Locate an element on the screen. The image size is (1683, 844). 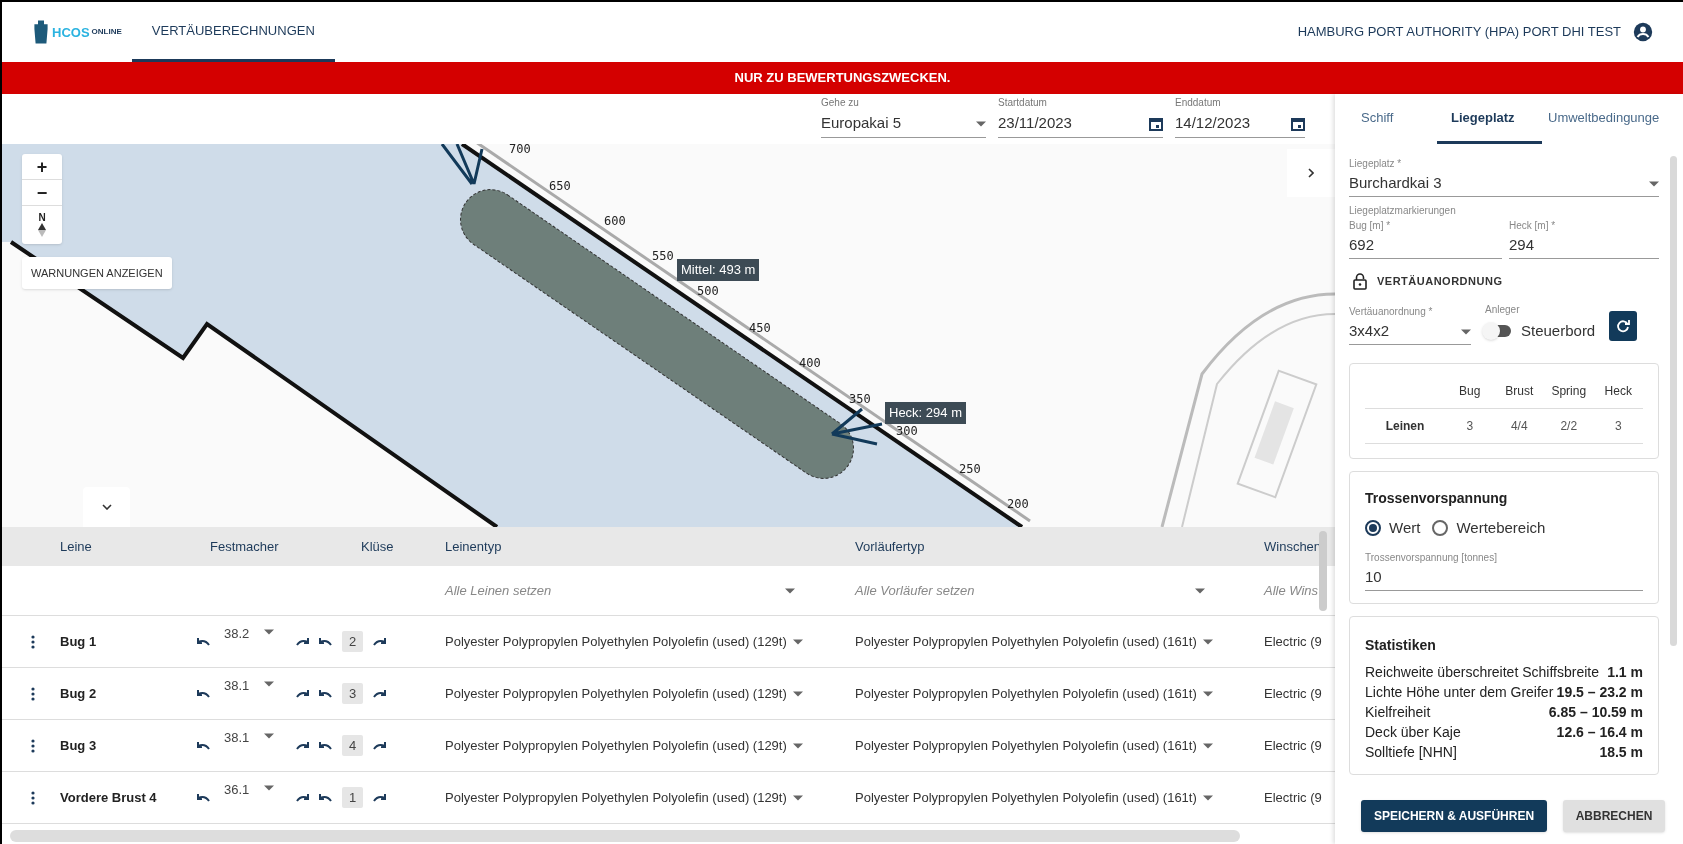
column-header: Spring is located at coordinates (1569, 395).